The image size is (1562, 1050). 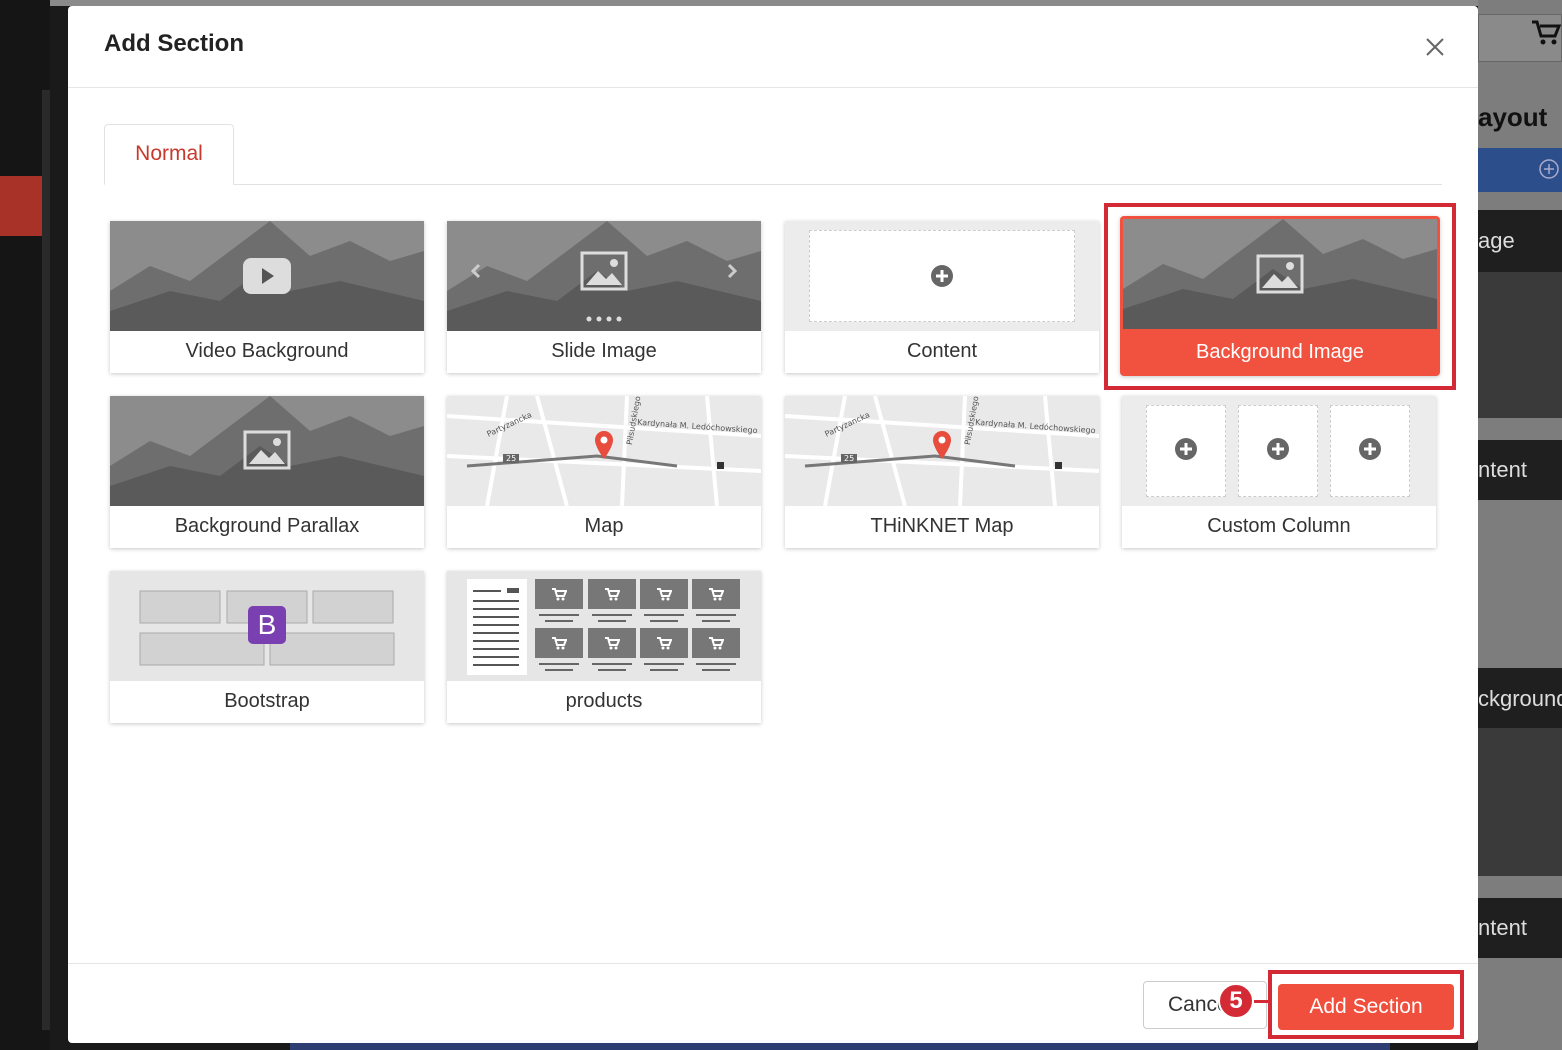 What do you see at coordinates (46, 560) in the screenshot?
I see `background-scrollbar` at bounding box center [46, 560].